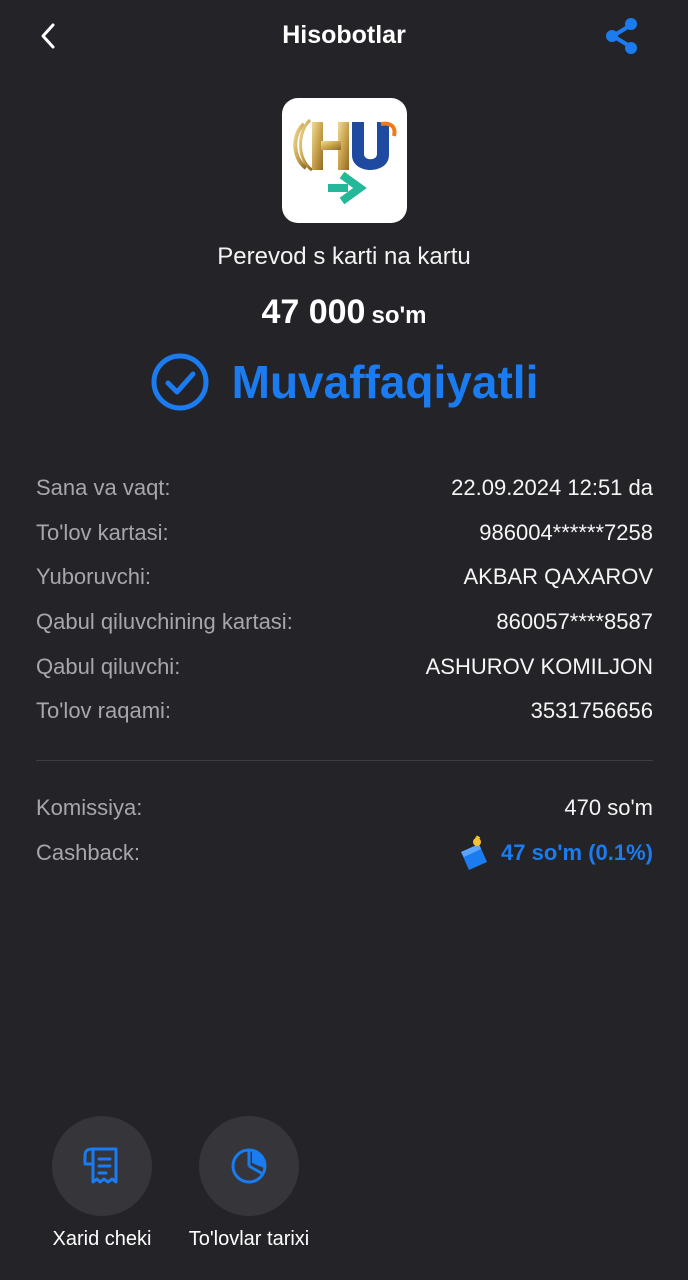 The image size is (688, 1280). I want to click on check-circle-icon, so click(180, 382).